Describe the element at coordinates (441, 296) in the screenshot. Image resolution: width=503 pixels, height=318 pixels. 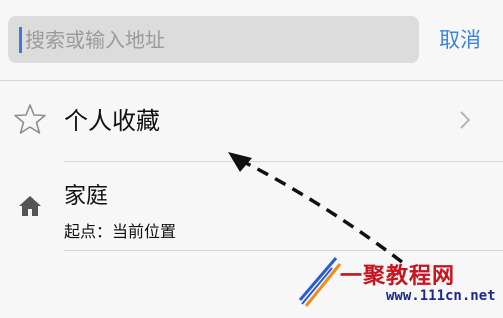
I see `watermark-url: www.111cn.net` at that location.